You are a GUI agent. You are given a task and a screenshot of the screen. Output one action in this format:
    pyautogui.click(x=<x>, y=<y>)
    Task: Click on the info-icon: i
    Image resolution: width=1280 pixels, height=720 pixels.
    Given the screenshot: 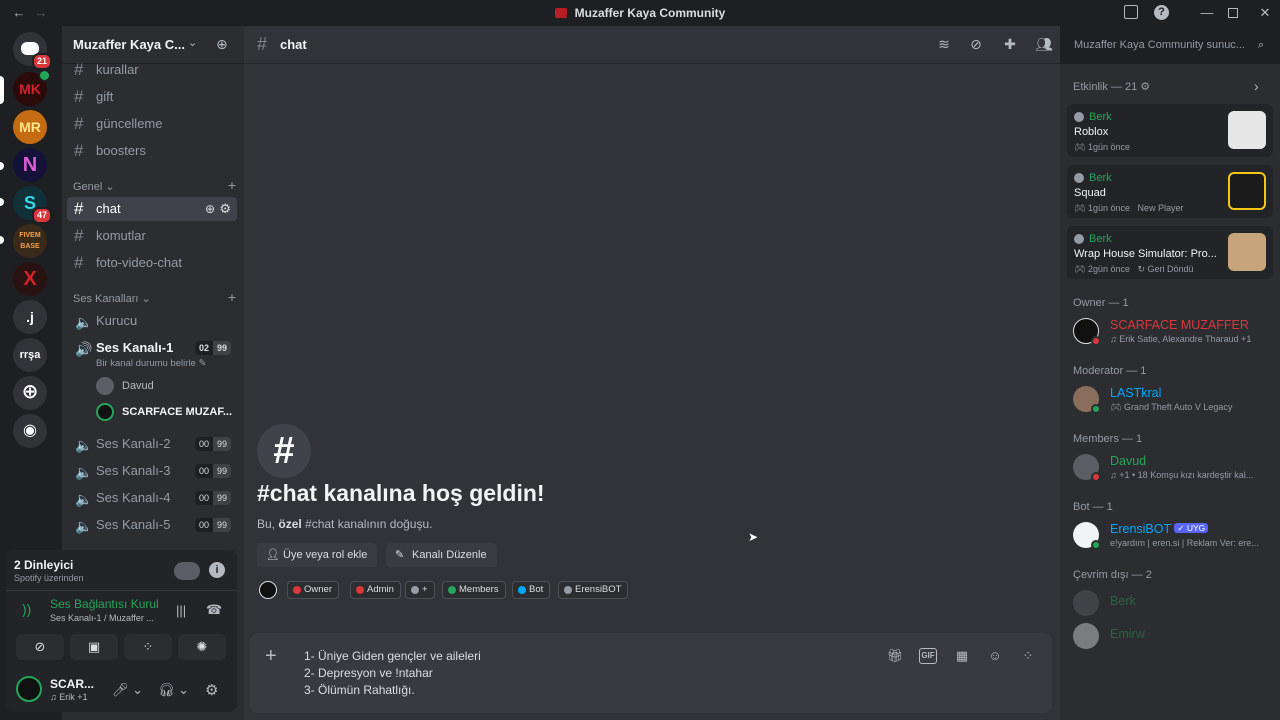 What is the action you would take?
    pyautogui.click(x=217, y=570)
    